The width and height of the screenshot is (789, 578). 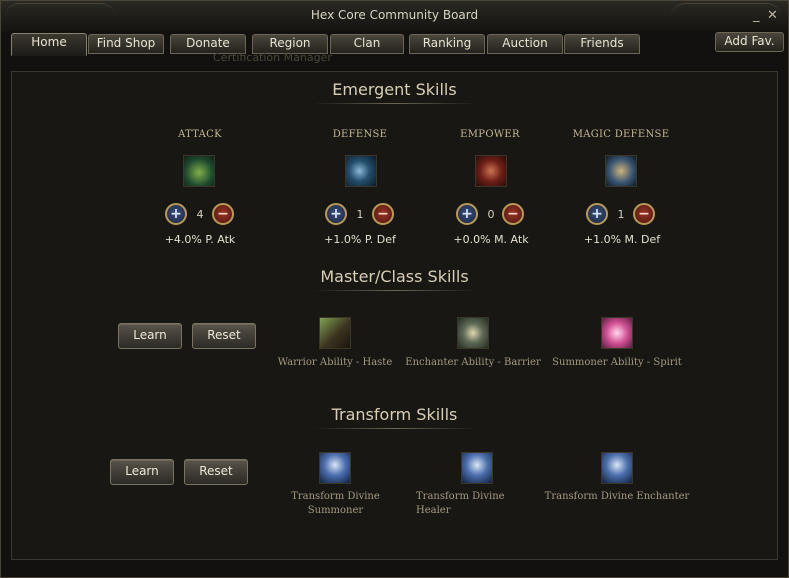 What do you see at coordinates (621, 214) in the screenshot?
I see `magic-defense-value: 1` at bounding box center [621, 214].